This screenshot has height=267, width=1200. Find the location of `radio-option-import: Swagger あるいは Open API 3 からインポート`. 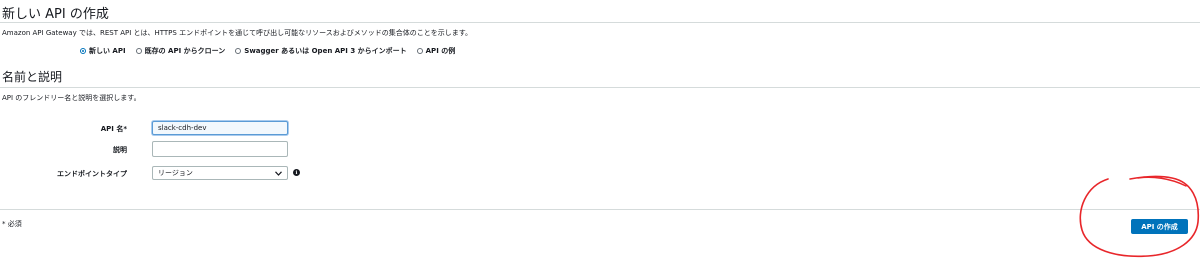

radio-option-import: Swagger あるいは Open API 3 からインポート is located at coordinates (321, 51).